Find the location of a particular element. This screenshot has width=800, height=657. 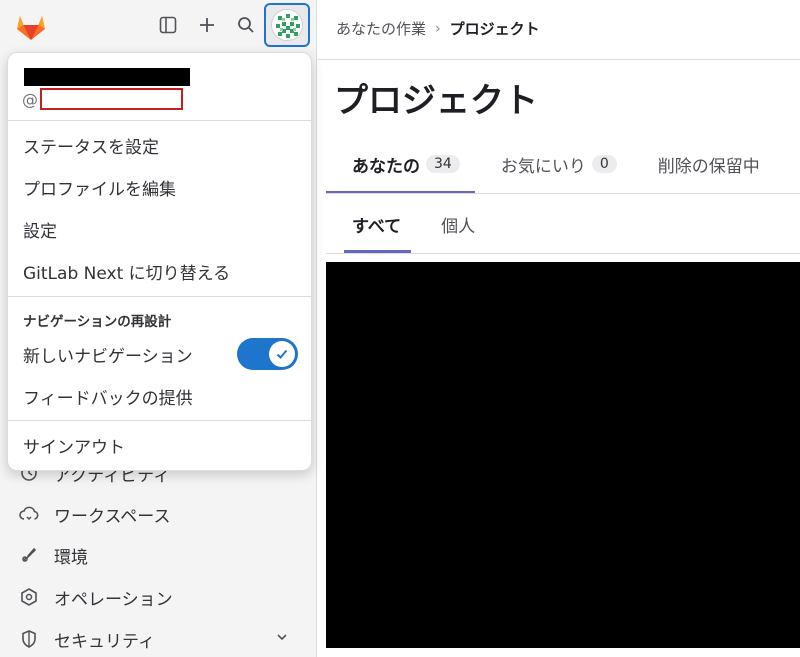

subtab-personal: 個人 is located at coordinates (452, 224).